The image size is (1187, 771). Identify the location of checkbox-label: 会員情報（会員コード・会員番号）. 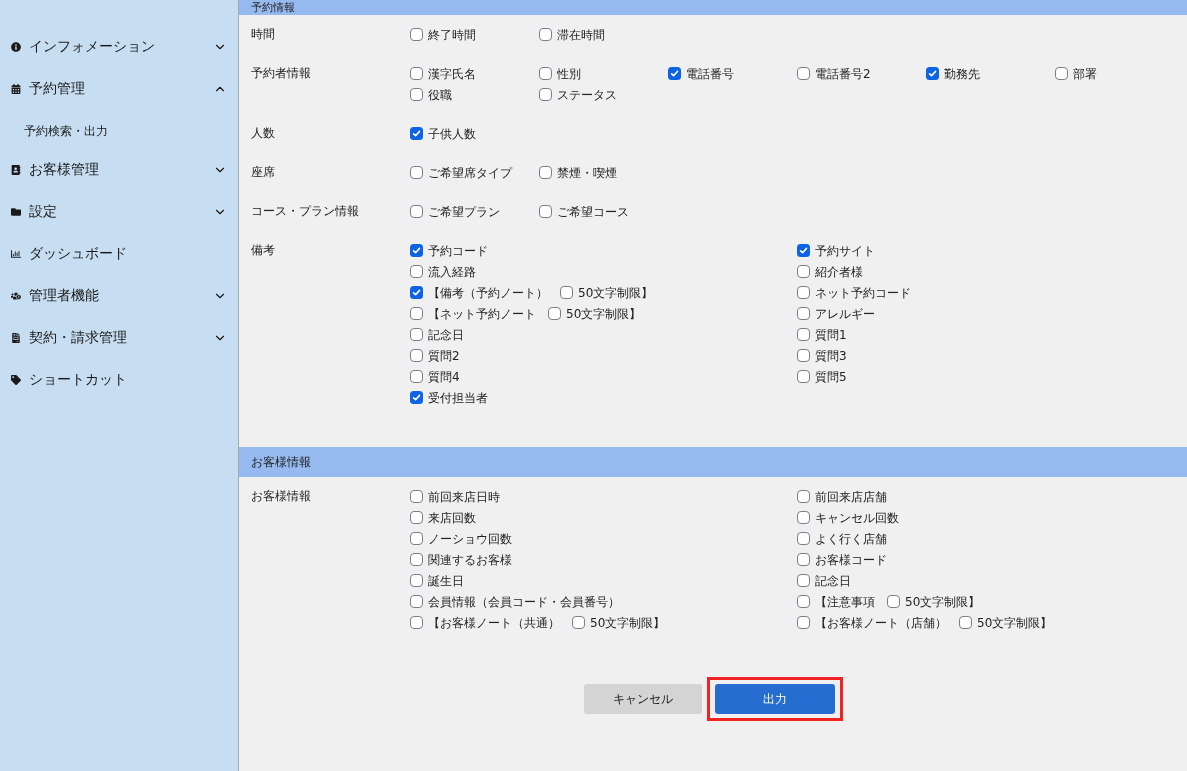
(524, 601).